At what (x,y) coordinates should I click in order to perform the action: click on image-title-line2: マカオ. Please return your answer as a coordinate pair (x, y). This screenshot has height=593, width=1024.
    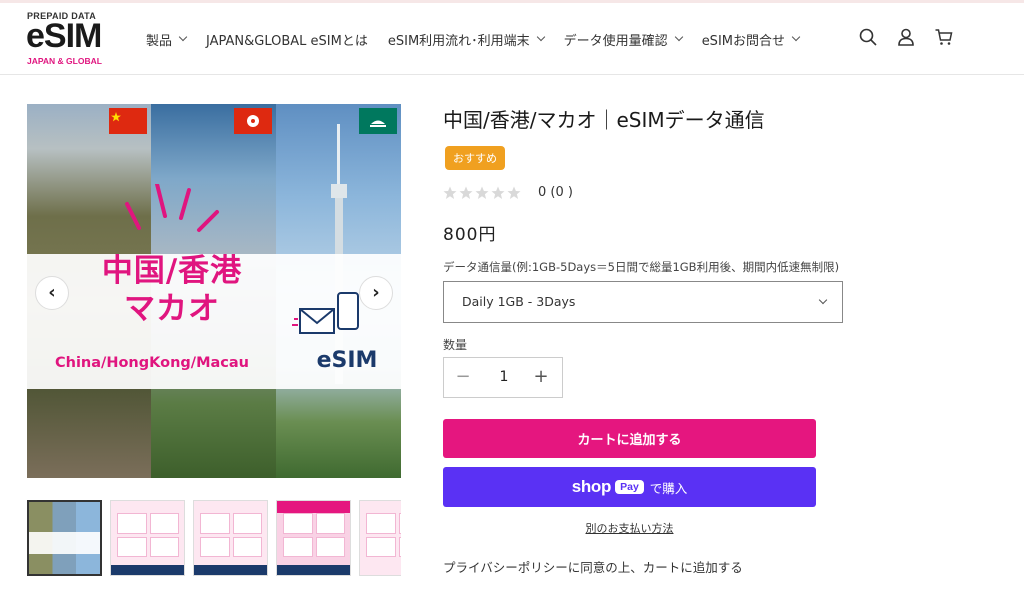
    Looking at the image, I should click on (172, 309).